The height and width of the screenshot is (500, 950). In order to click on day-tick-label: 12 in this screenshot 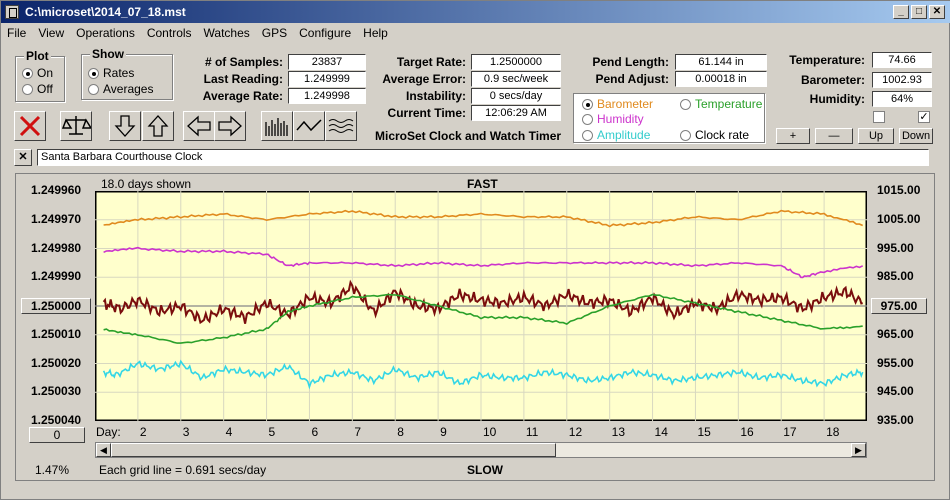, I will do `click(575, 432)`.